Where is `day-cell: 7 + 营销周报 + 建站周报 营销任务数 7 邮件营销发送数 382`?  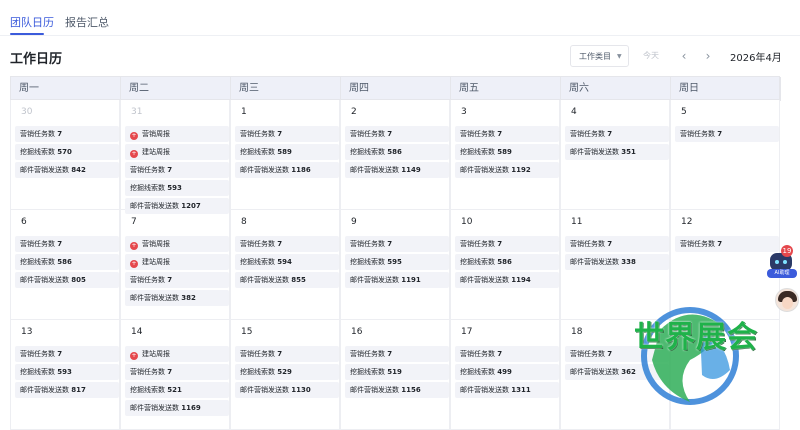 day-cell: 7 + 营销周报 + 建站周报 营销任务数 7 邮件营销发送数 382 is located at coordinates (175, 265).